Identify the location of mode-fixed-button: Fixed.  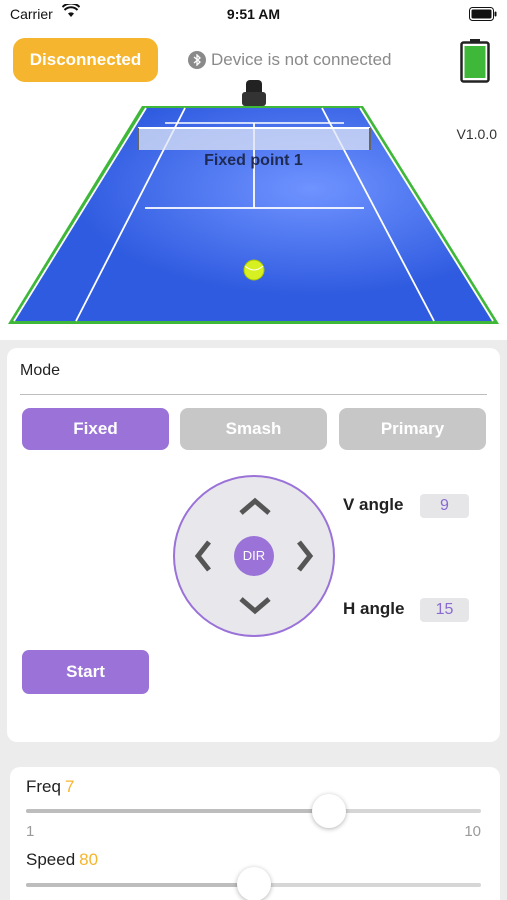
(95, 429).